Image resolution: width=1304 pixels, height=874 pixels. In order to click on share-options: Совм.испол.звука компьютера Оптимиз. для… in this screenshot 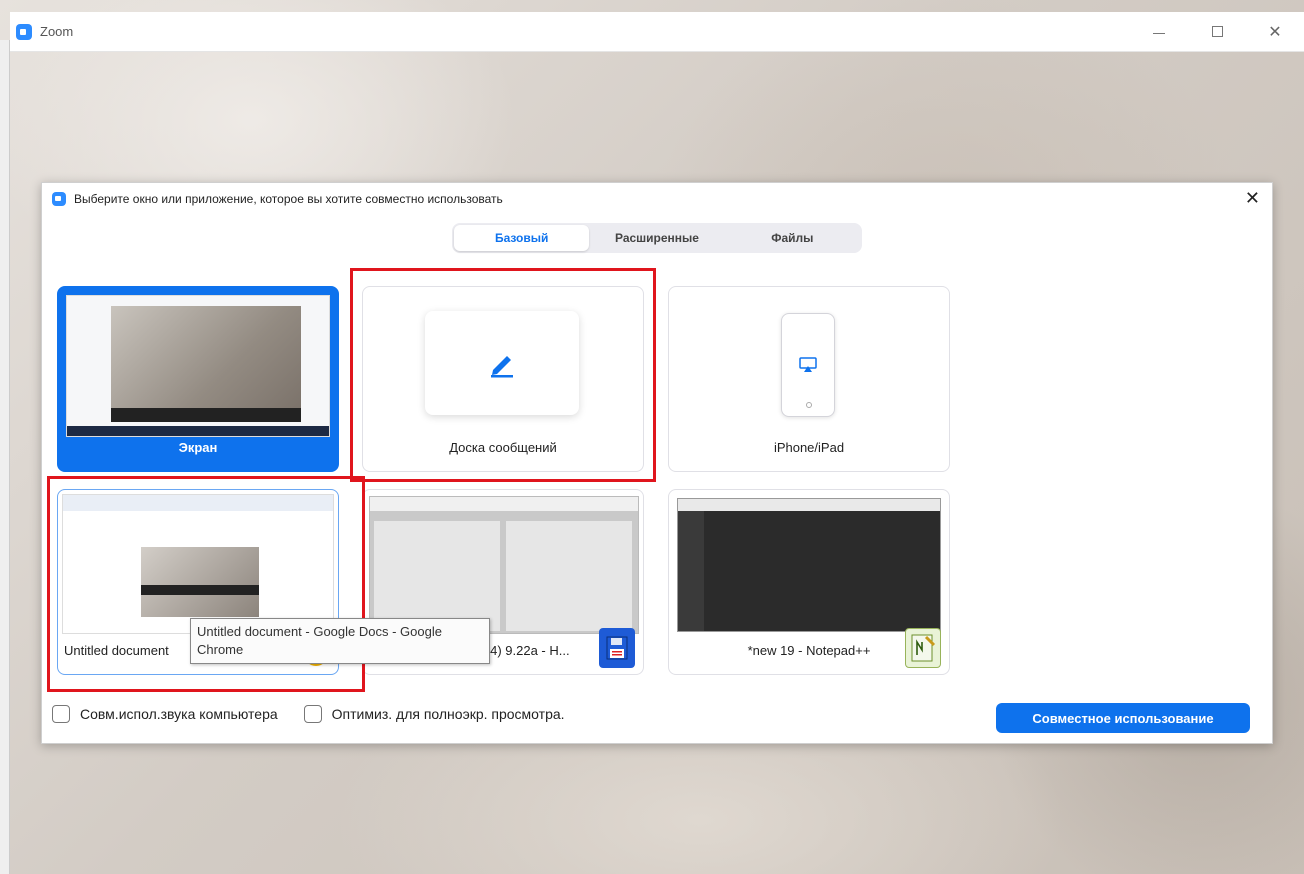, I will do `click(321, 714)`.